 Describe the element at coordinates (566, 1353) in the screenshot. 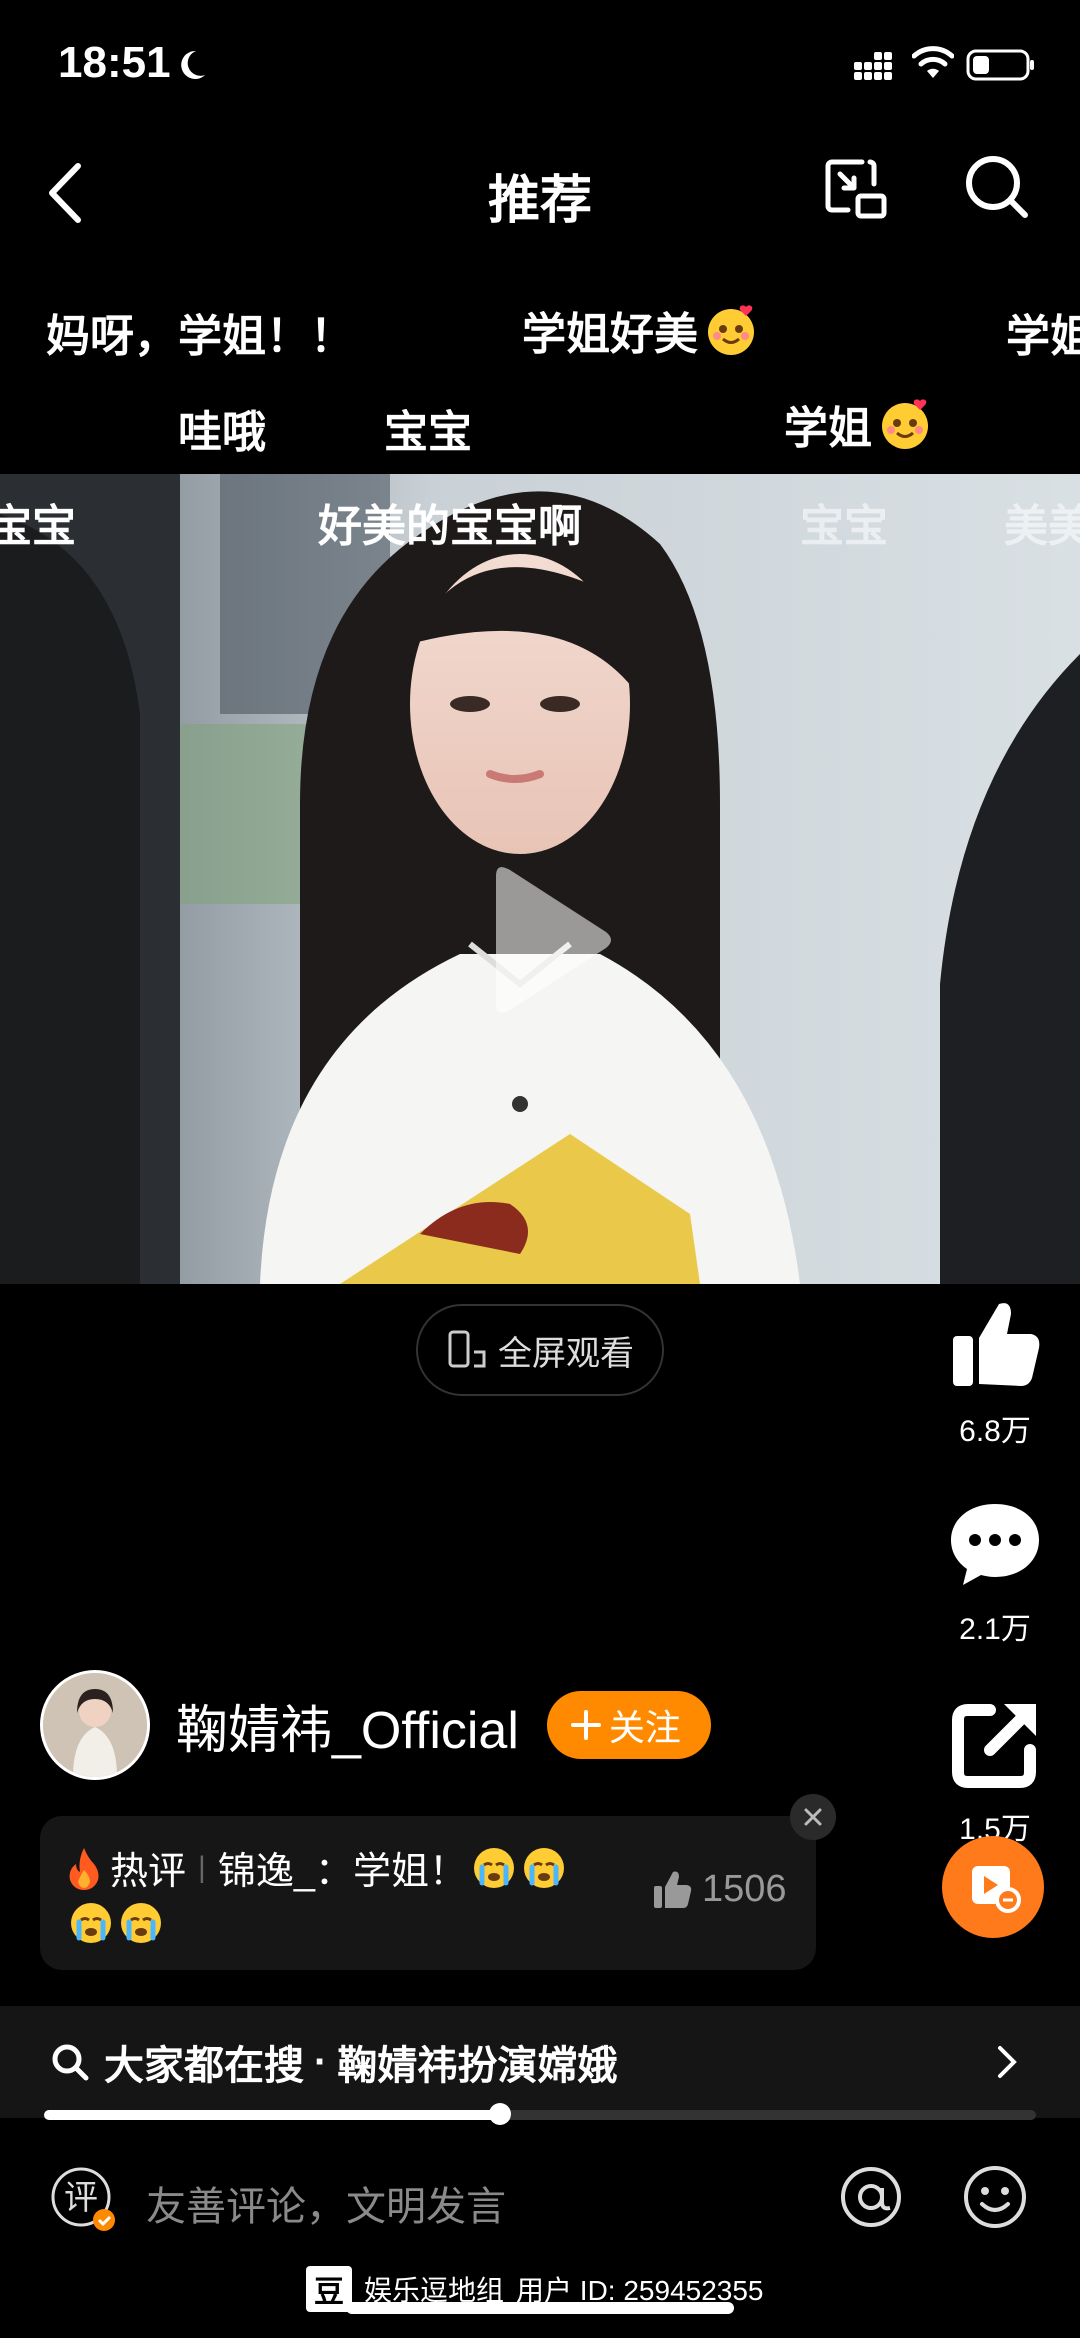

I see `fullscreen-label: 全屏观看` at that location.